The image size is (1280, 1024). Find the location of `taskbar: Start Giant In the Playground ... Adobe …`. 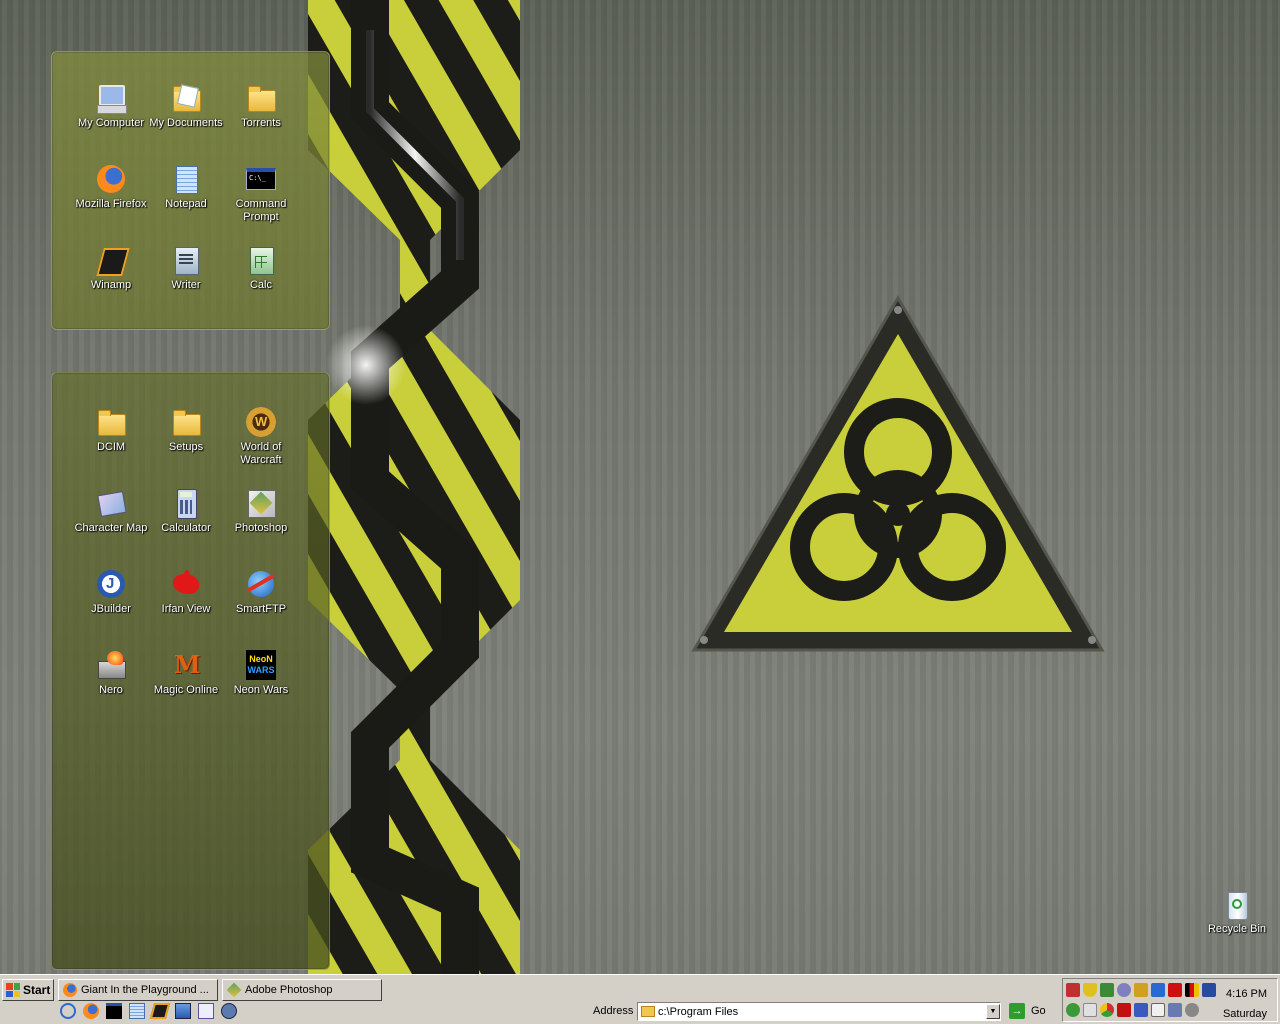

taskbar: Start Giant In the Playground ... Adobe … is located at coordinates (640, 999).